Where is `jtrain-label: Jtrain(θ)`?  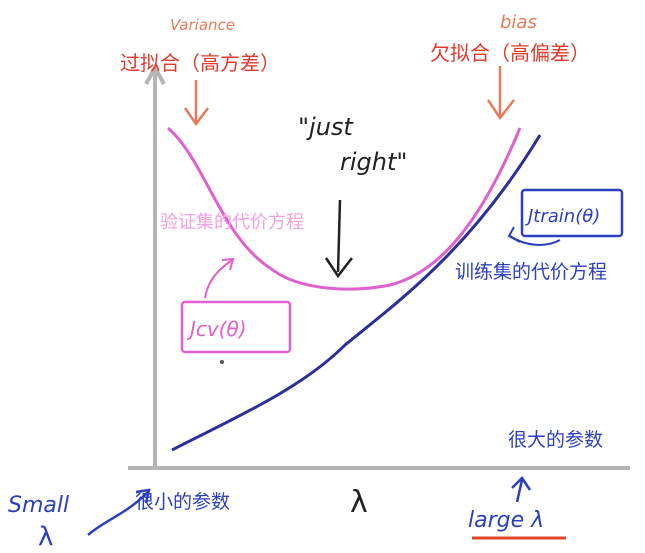
jtrain-label: Jtrain(θ) is located at coordinates (562, 216).